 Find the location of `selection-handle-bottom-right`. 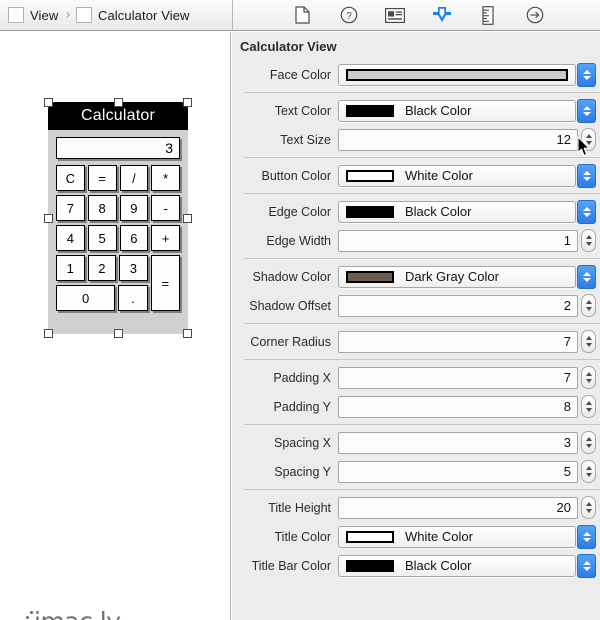

selection-handle-bottom-right is located at coordinates (187, 333).